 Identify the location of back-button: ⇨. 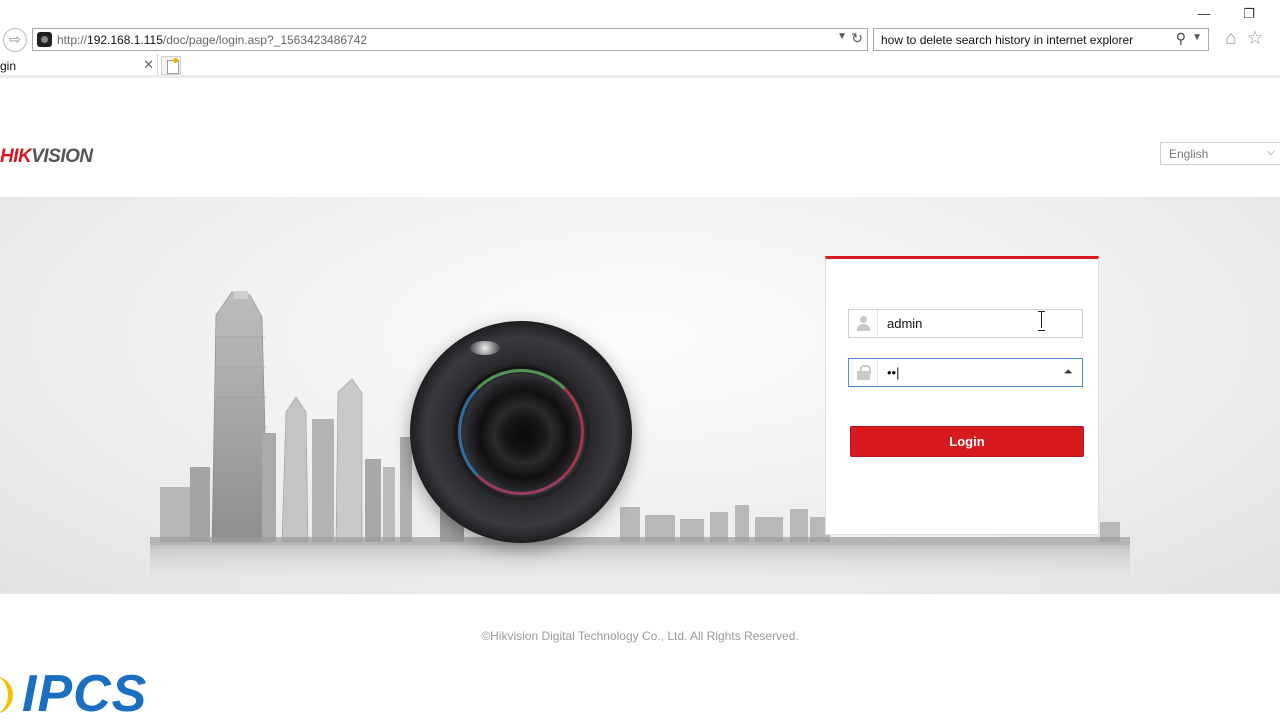
(15, 40).